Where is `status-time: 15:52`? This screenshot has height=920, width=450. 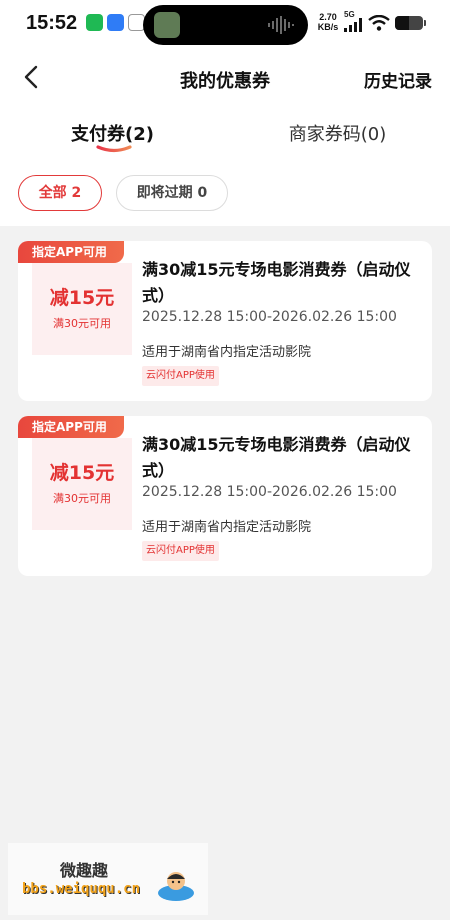
status-time: 15:52 is located at coordinates (52, 23).